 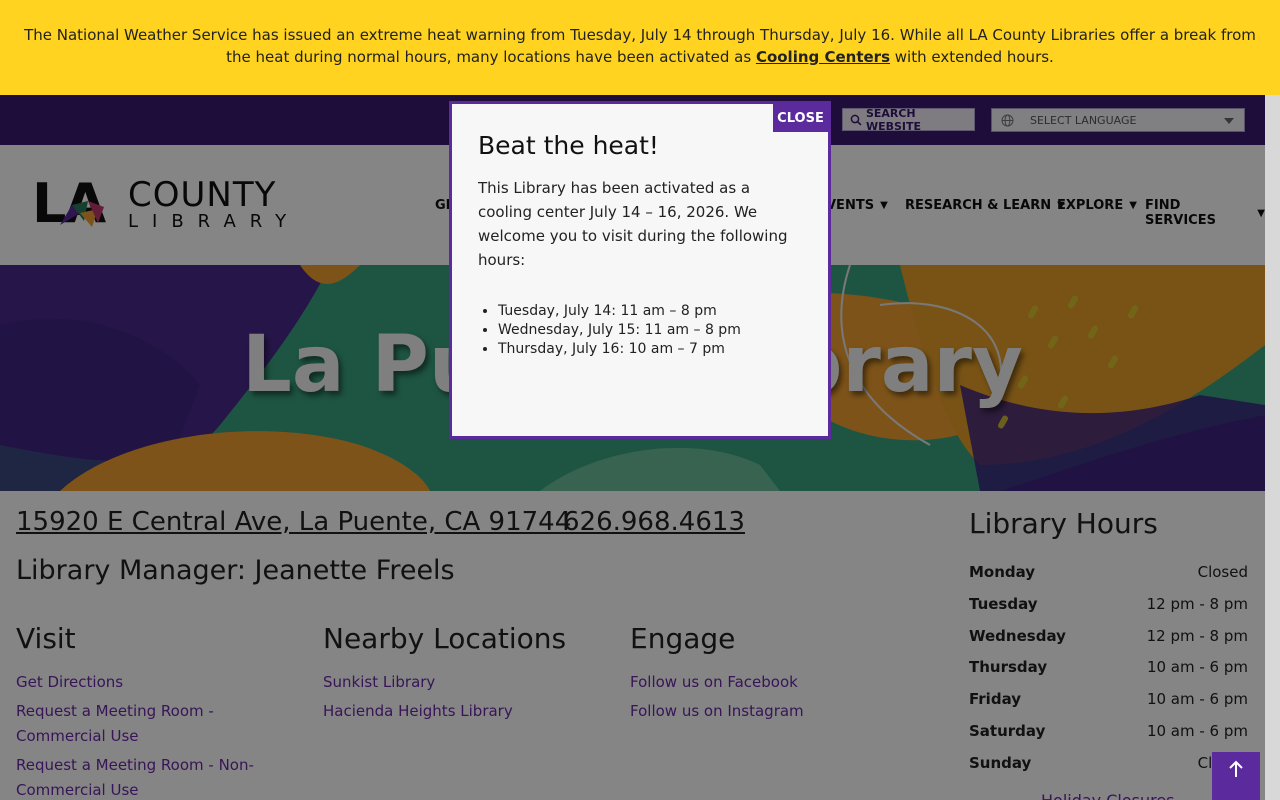 I want to click on list-item: Tuesday, July 14: 11 am – 8 pm, so click(x=650, y=311).